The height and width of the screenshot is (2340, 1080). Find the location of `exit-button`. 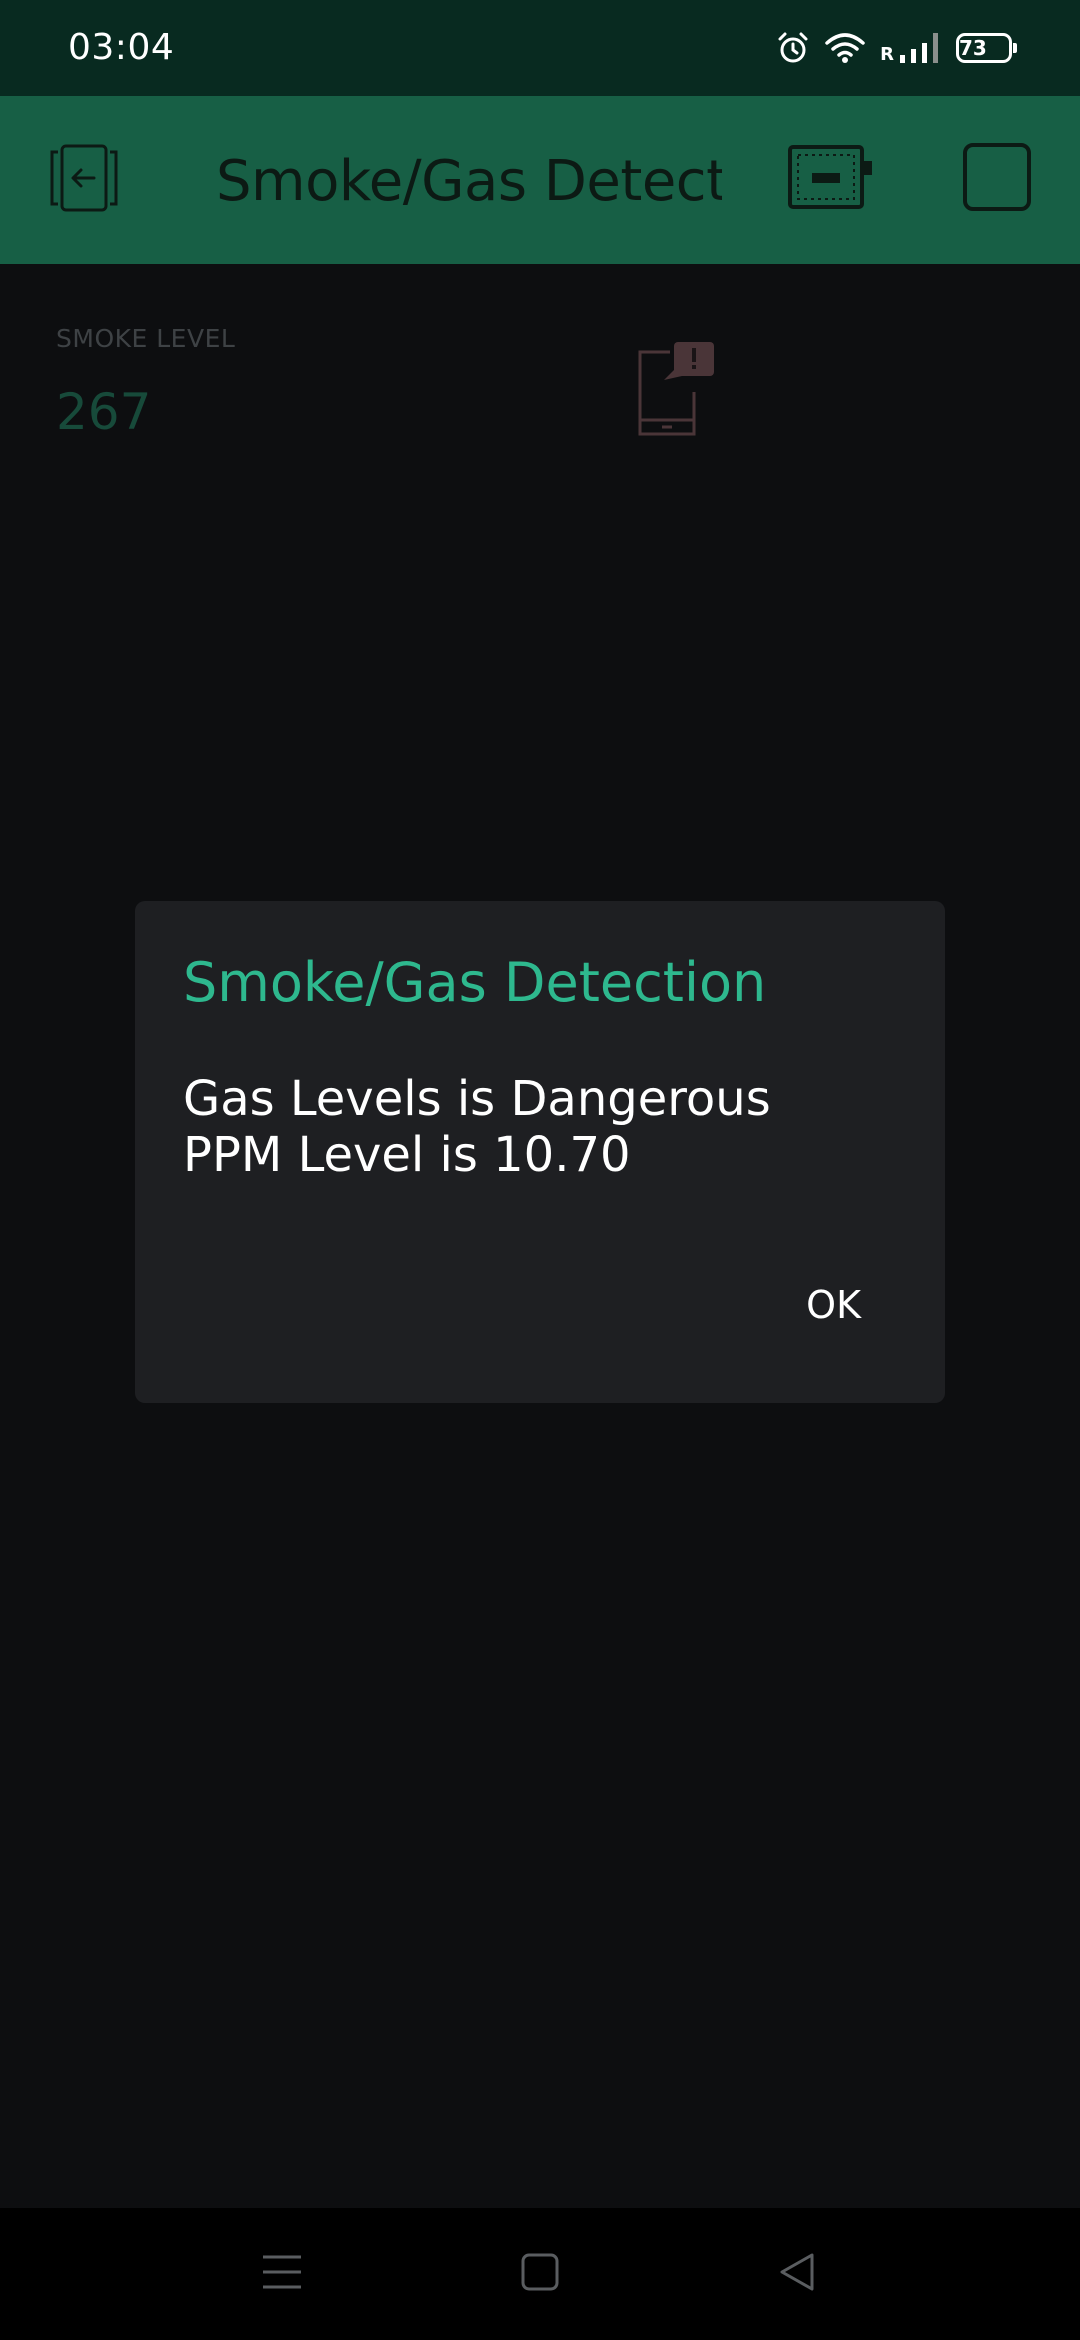

exit-button is located at coordinates (84, 180).